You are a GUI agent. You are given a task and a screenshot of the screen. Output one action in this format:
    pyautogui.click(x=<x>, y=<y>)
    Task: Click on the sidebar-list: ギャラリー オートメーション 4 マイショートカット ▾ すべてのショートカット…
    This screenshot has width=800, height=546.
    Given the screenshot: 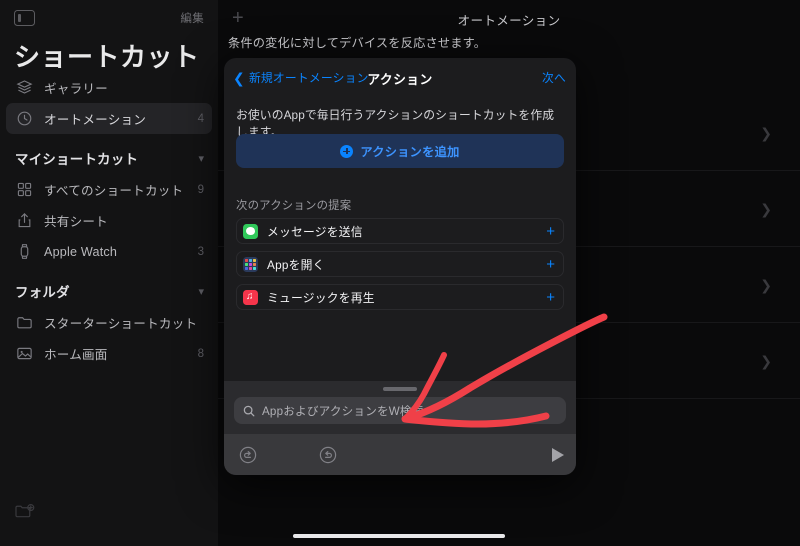 What is the action you would take?
    pyautogui.click(x=109, y=220)
    